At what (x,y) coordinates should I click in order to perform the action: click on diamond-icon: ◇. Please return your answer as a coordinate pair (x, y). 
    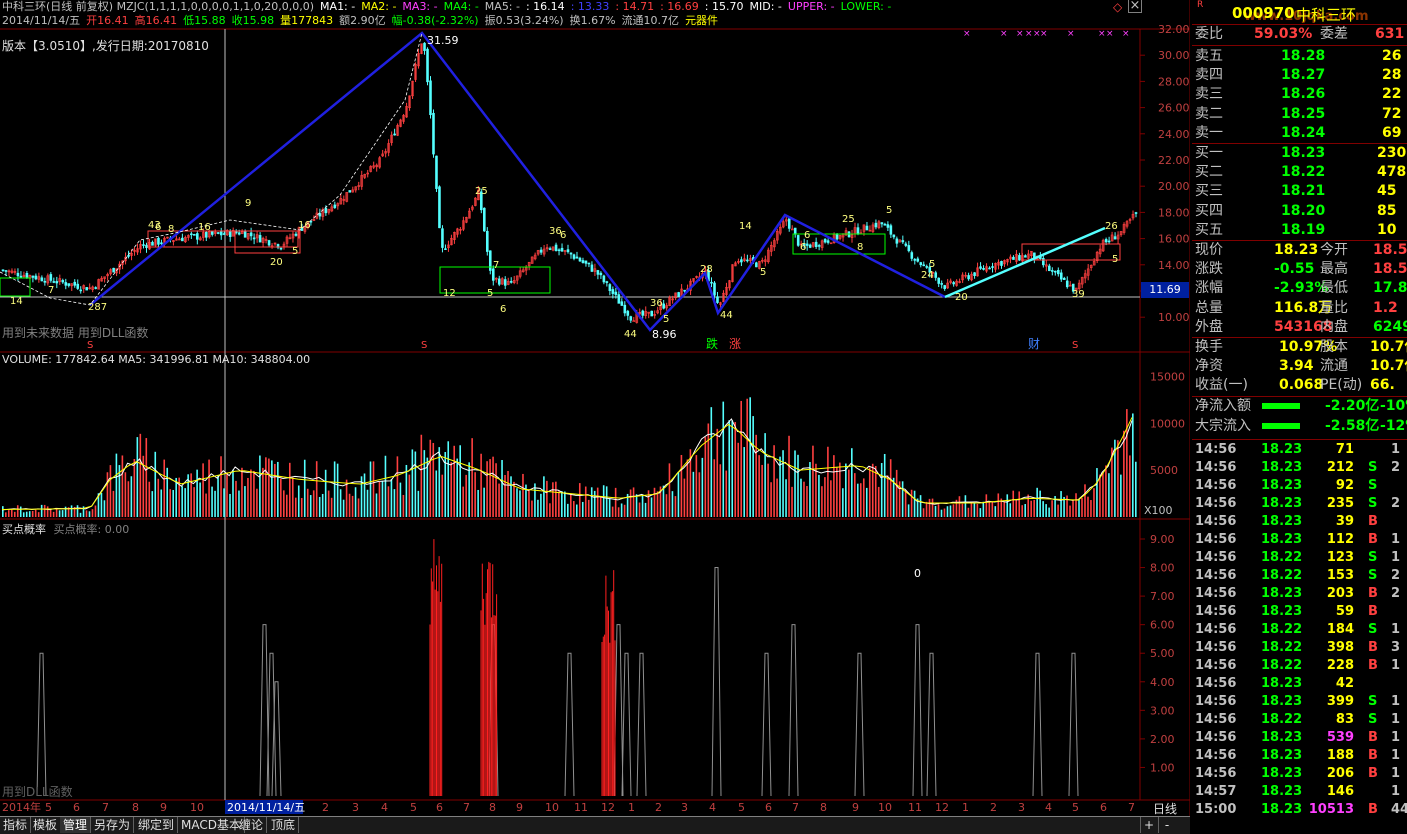
    Looking at the image, I should click on (1117, 7).